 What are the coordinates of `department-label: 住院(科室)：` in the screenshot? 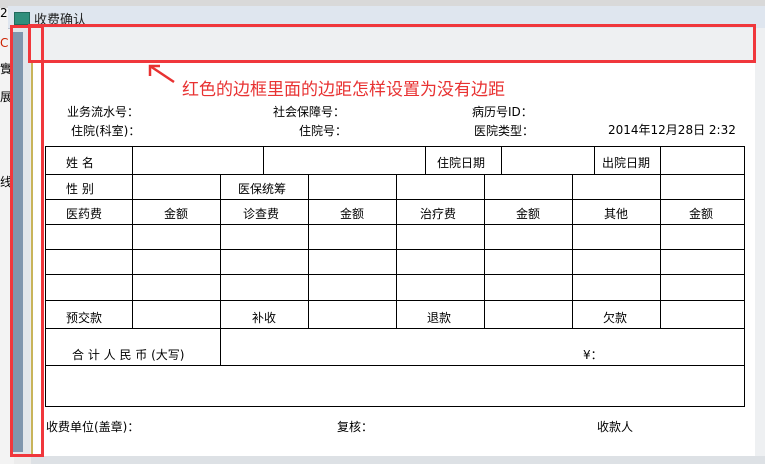 It's located at (106, 131).